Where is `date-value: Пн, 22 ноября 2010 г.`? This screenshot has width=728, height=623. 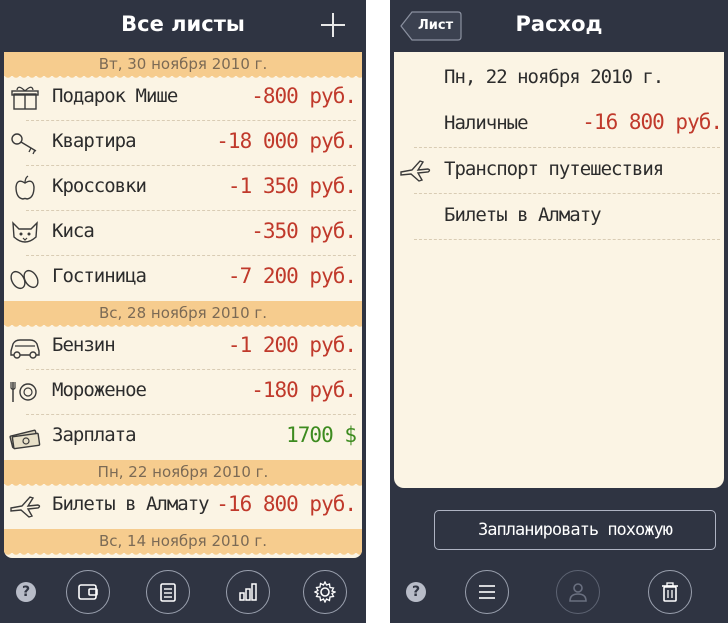
date-value: Пн, 22 ноября 2010 г. is located at coordinates (554, 77).